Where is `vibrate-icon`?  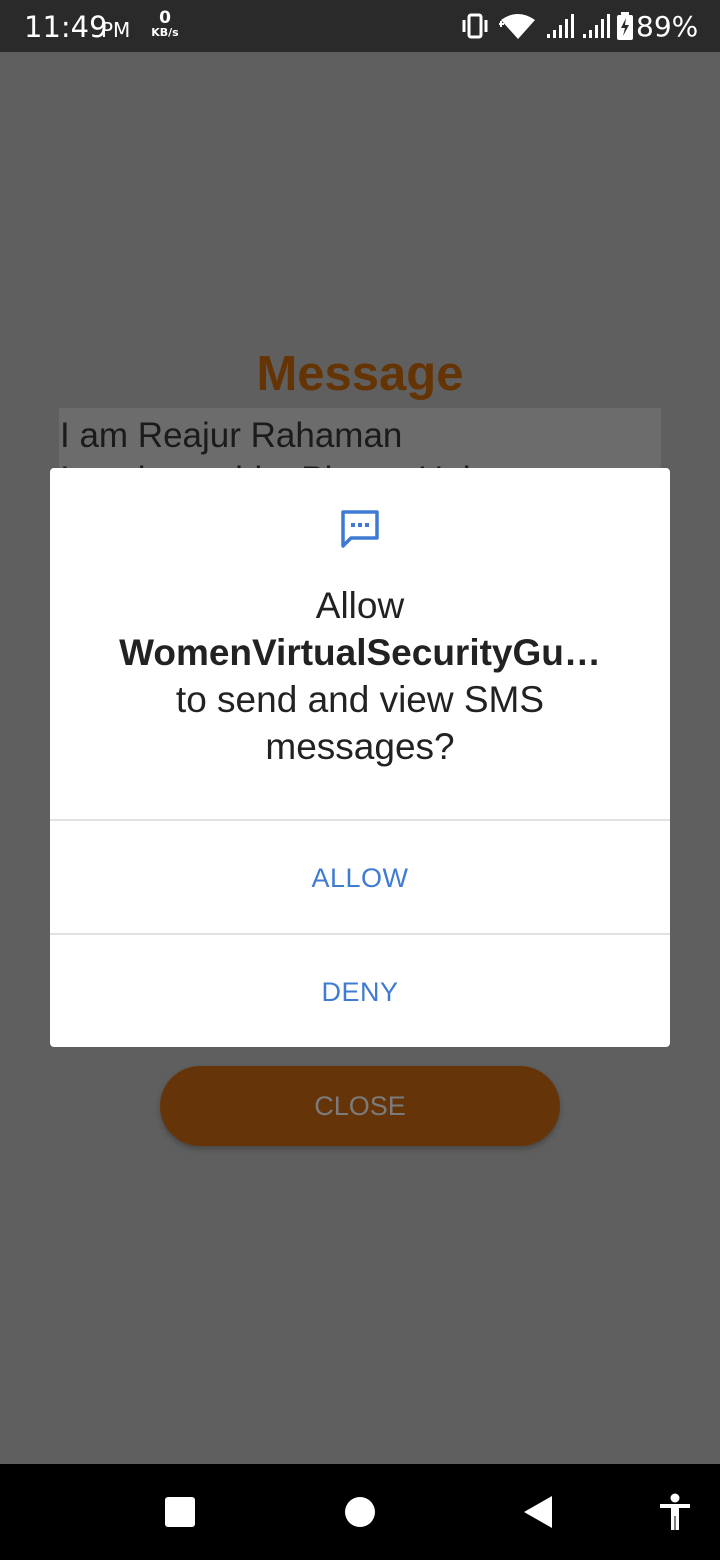 vibrate-icon is located at coordinates (475, 26).